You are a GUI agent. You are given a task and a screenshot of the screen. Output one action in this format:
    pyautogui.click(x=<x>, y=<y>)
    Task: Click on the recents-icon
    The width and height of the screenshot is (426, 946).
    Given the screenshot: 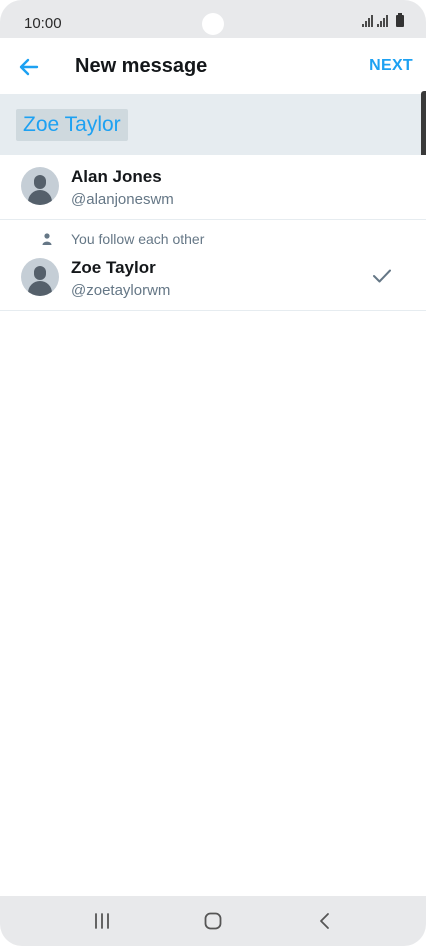 What is the action you would take?
    pyautogui.click(x=102, y=921)
    